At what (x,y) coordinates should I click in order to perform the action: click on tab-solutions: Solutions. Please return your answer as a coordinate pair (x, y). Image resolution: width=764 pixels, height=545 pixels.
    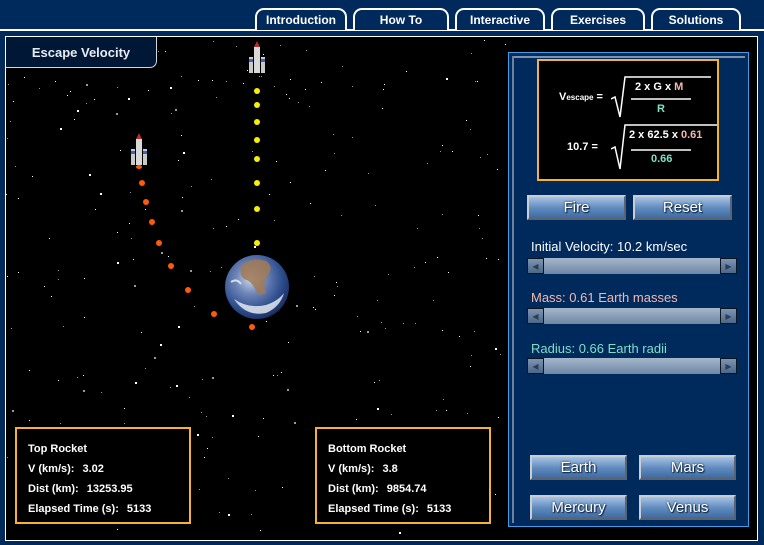
    Looking at the image, I should click on (696, 19).